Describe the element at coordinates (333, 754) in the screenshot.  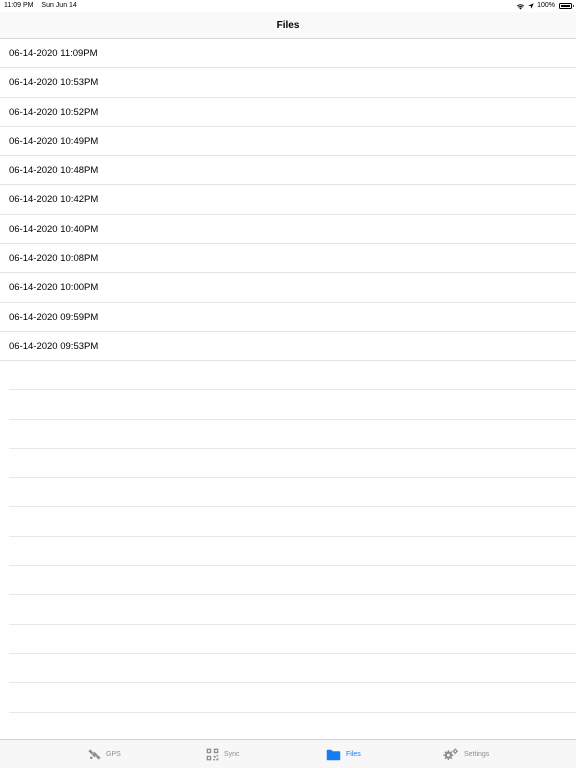
I see `folder-icon` at that location.